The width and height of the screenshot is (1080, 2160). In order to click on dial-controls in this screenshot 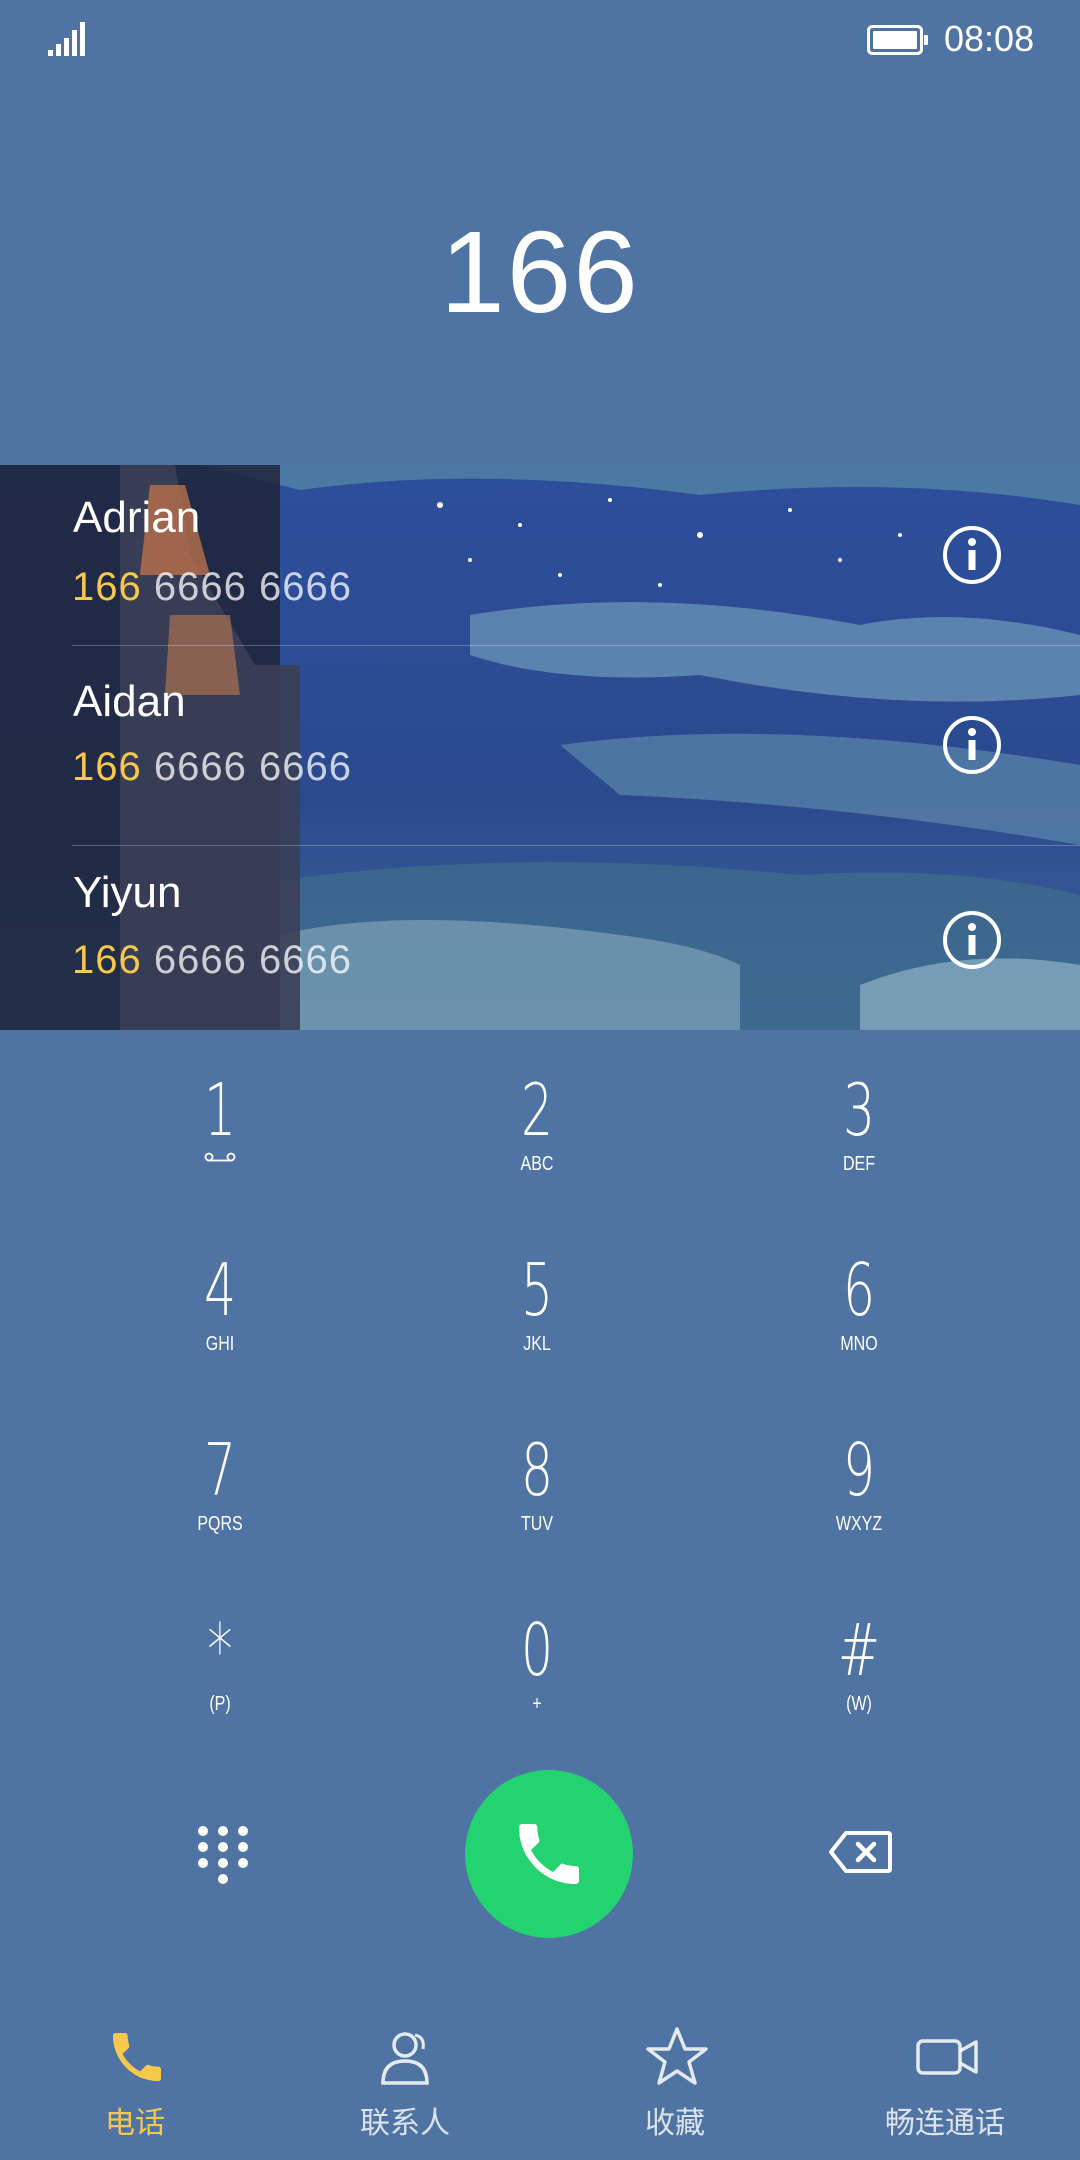, I will do `click(540, 1855)`.